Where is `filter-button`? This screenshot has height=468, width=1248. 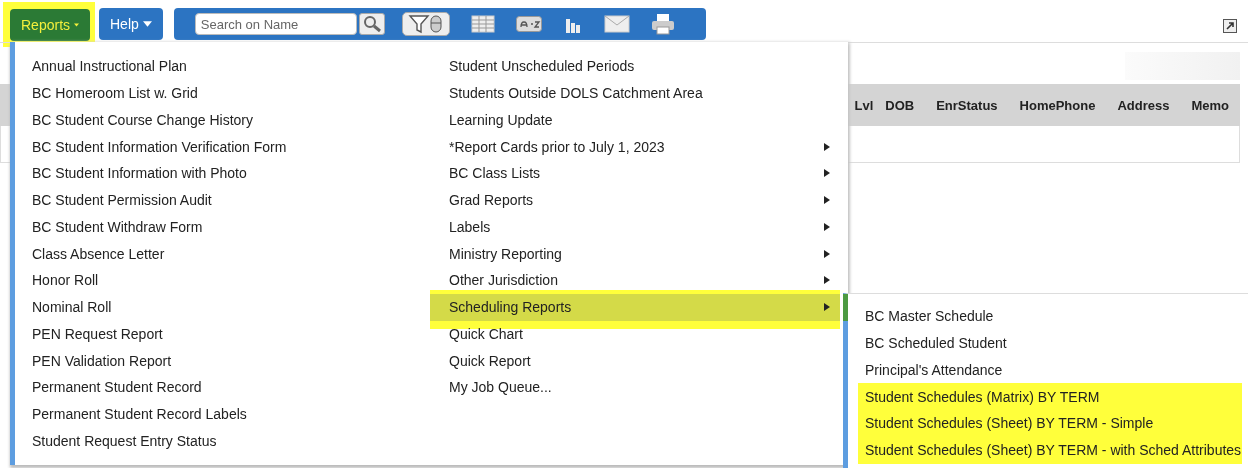 filter-button is located at coordinates (425, 24).